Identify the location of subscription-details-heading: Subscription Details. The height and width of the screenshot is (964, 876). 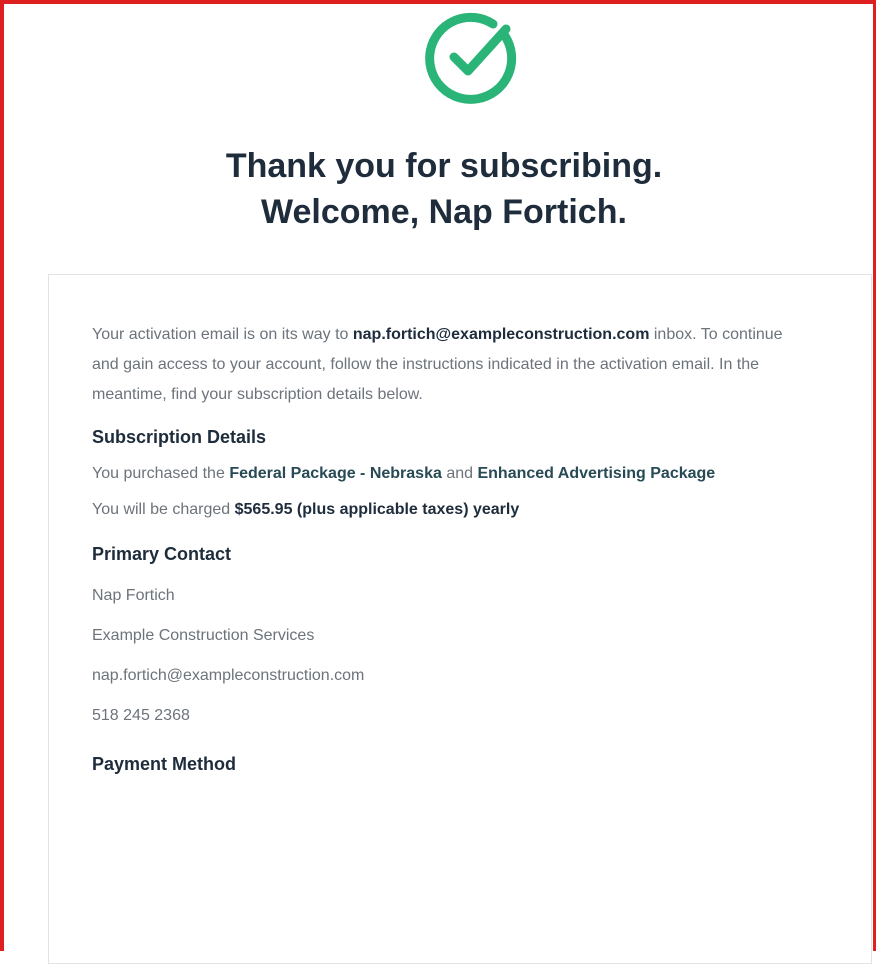
(179, 437).